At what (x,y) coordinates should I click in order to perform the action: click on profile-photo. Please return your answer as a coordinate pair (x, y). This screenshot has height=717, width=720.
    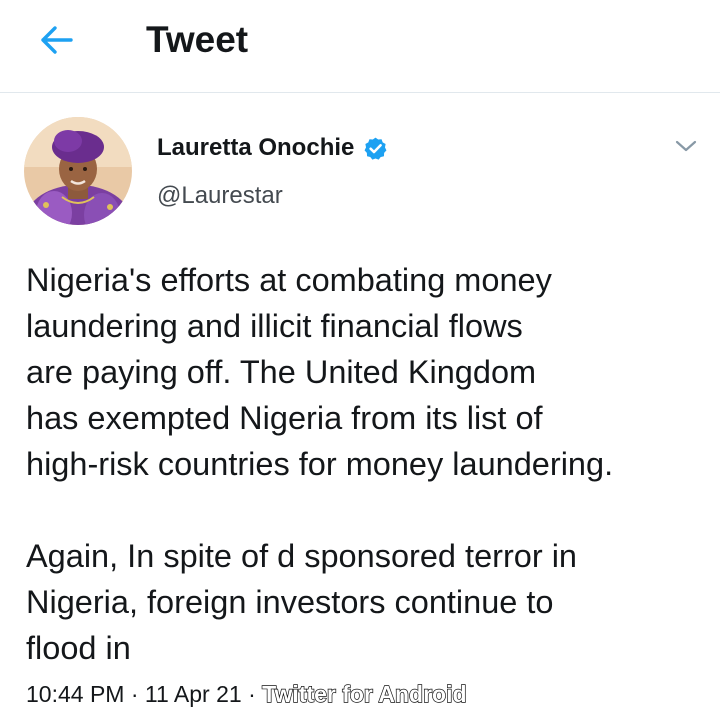
    Looking at the image, I should click on (78, 171).